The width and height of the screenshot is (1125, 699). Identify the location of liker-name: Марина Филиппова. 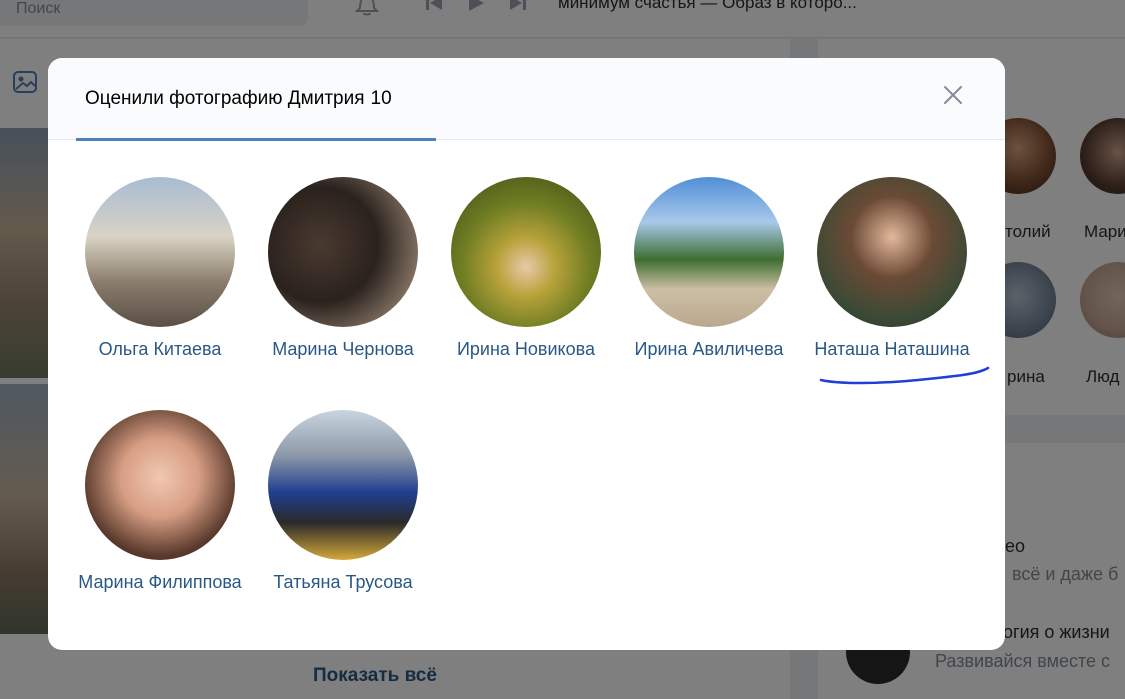
(160, 582).